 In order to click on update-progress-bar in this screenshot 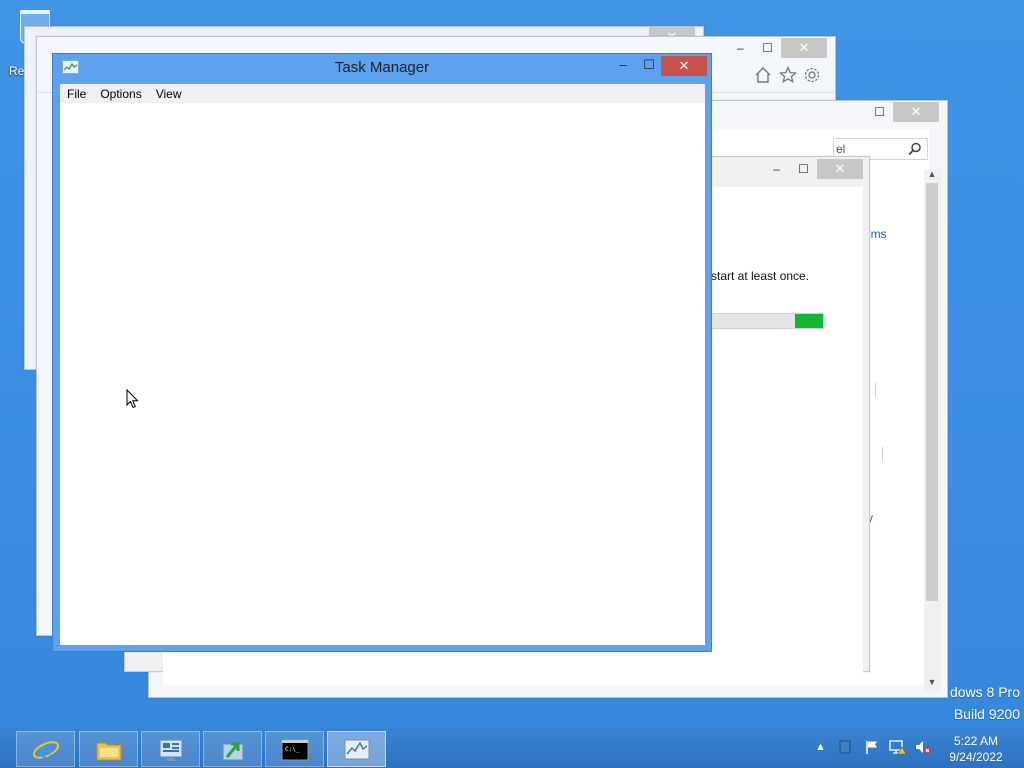, I will do `click(767, 321)`.